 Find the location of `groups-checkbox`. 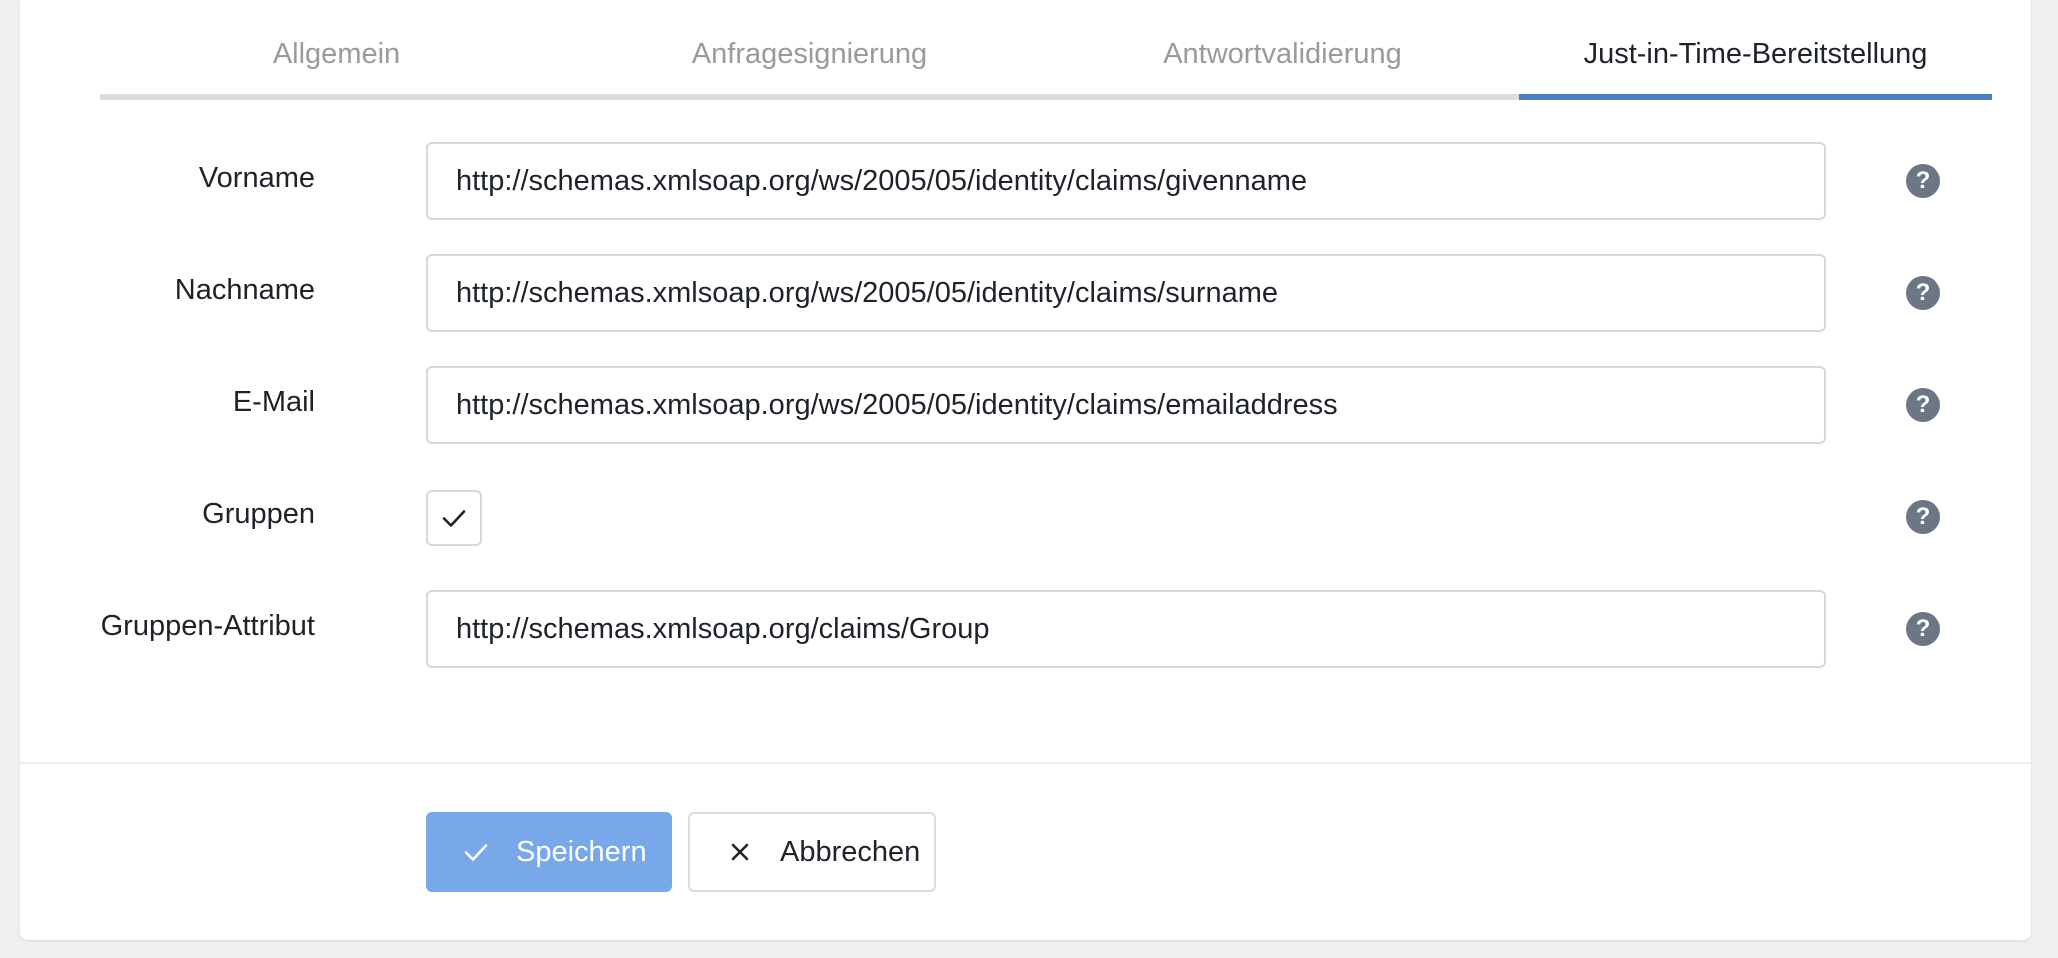

groups-checkbox is located at coordinates (454, 518).